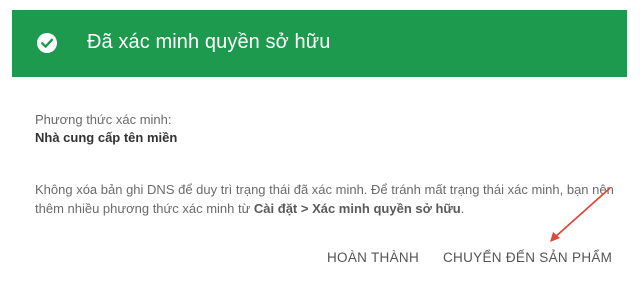  What do you see at coordinates (209, 42) in the screenshot?
I see `dialog-title: Đã xác minh quyền sở hữu` at bounding box center [209, 42].